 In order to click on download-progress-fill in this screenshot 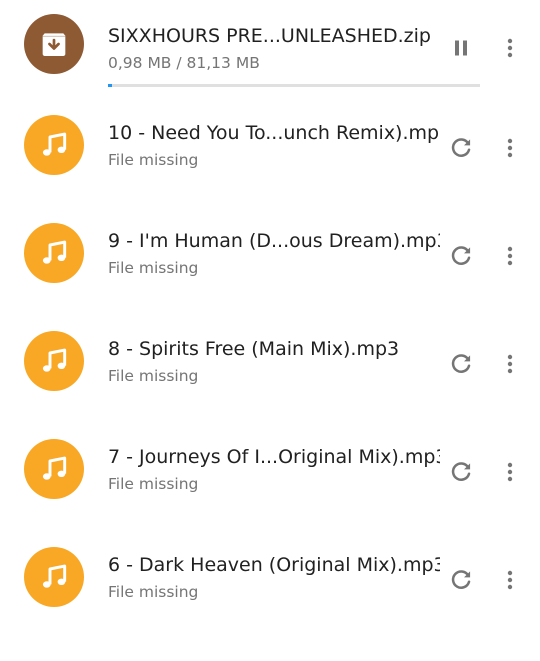, I will do `click(110, 85)`.